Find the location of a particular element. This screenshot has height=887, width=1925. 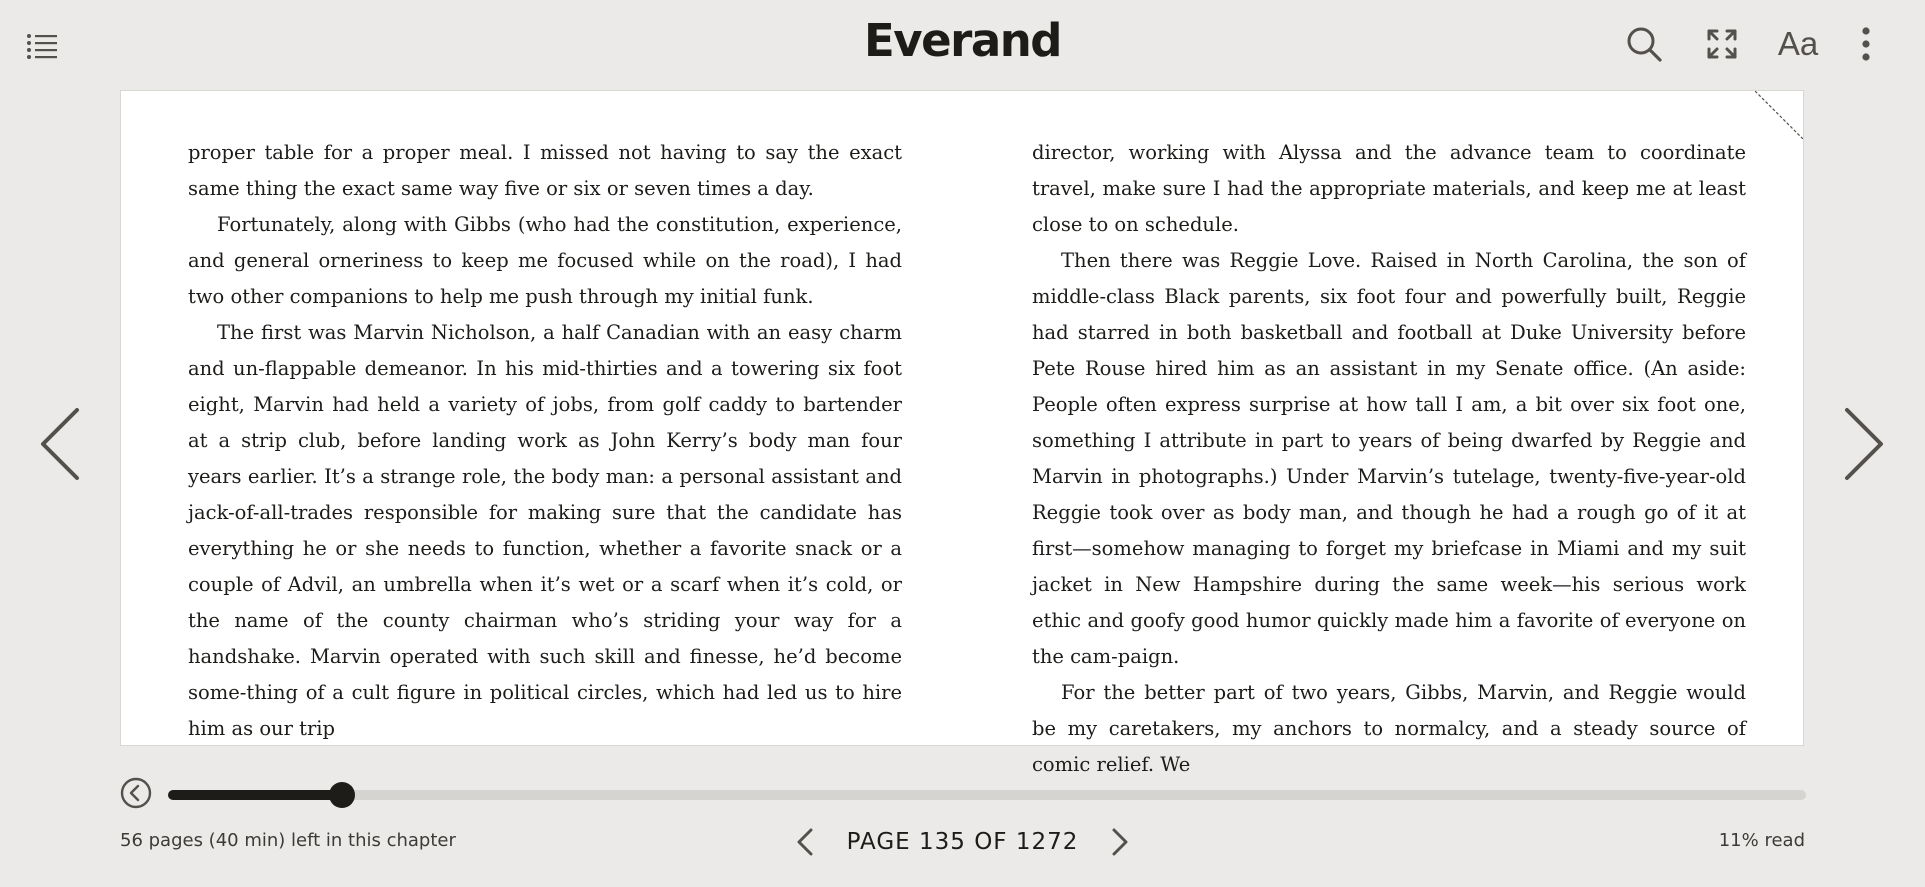

back-to-position-button is located at coordinates (136, 793).